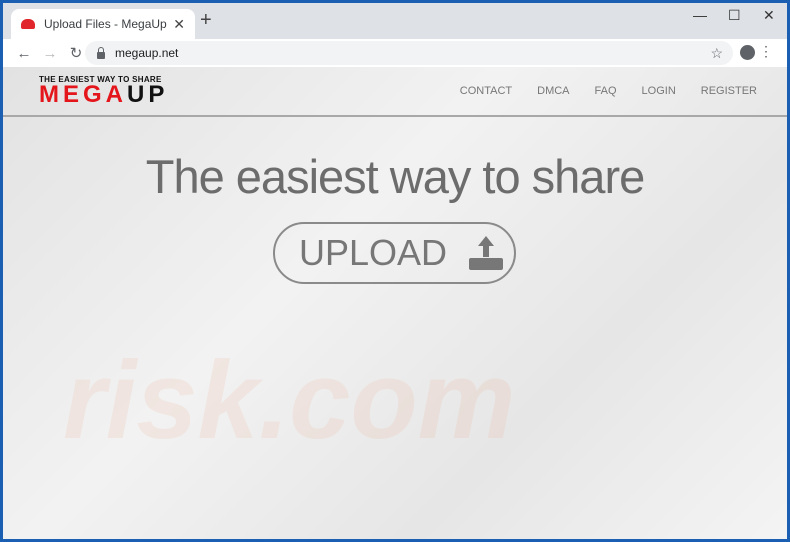 This screenshot has width=790, height=542. Describe the element at coordinates (769, 15) in the screenshot. I see `close-window-button: ✕` at that location.